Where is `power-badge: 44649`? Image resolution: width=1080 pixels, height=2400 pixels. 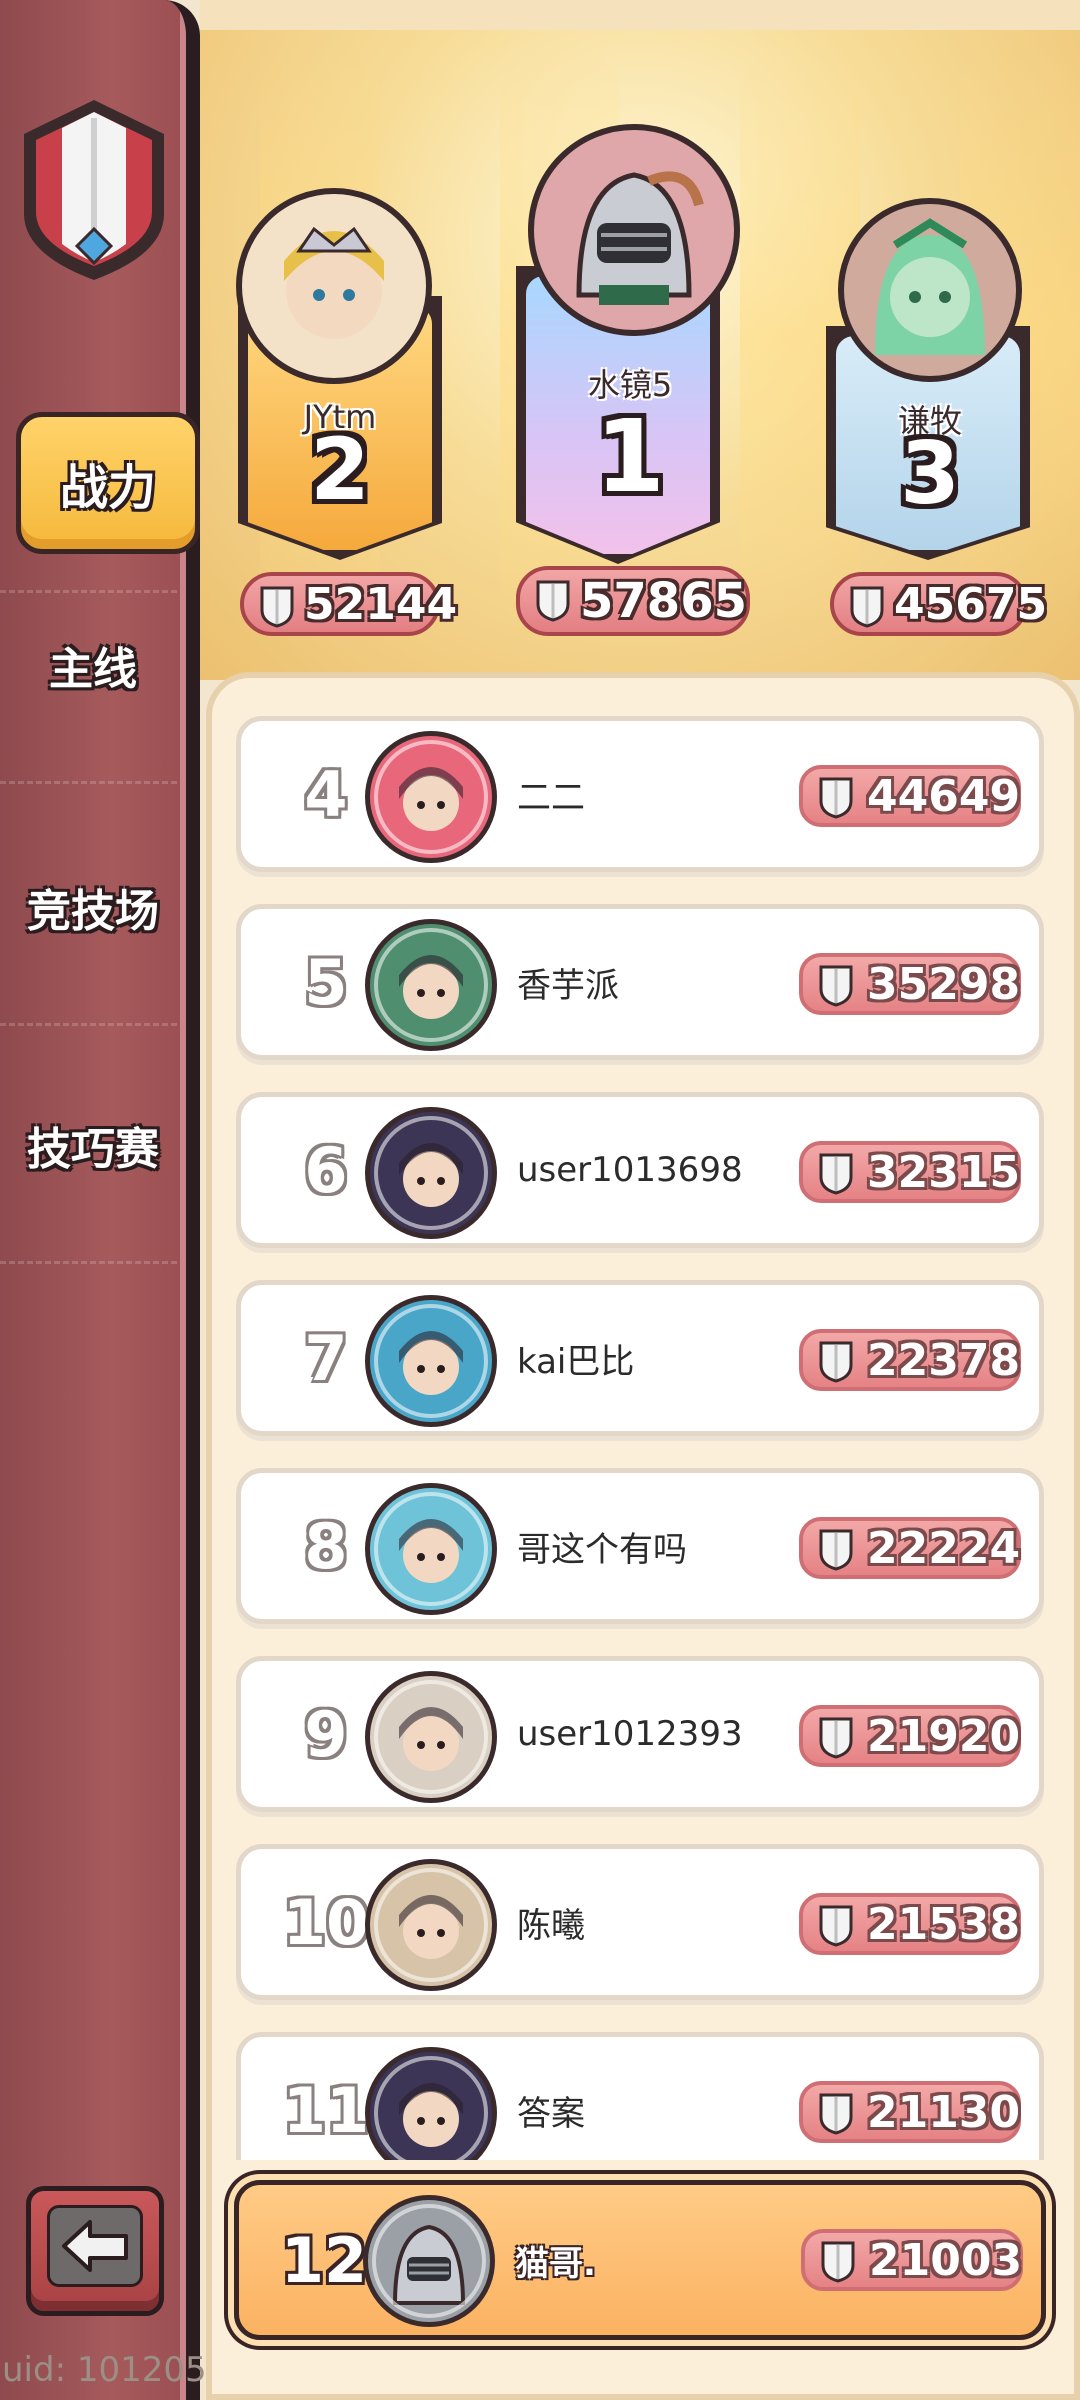
power-badge: 44649 is located at coordinates (910, 796).